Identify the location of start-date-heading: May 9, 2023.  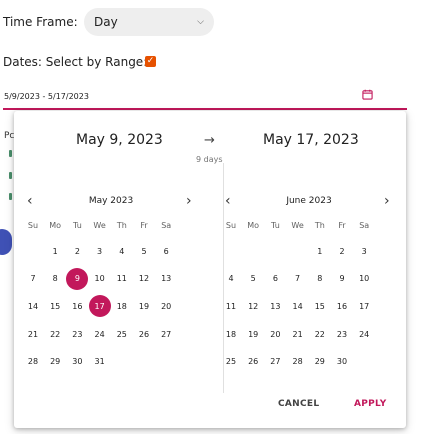
(119, 140).